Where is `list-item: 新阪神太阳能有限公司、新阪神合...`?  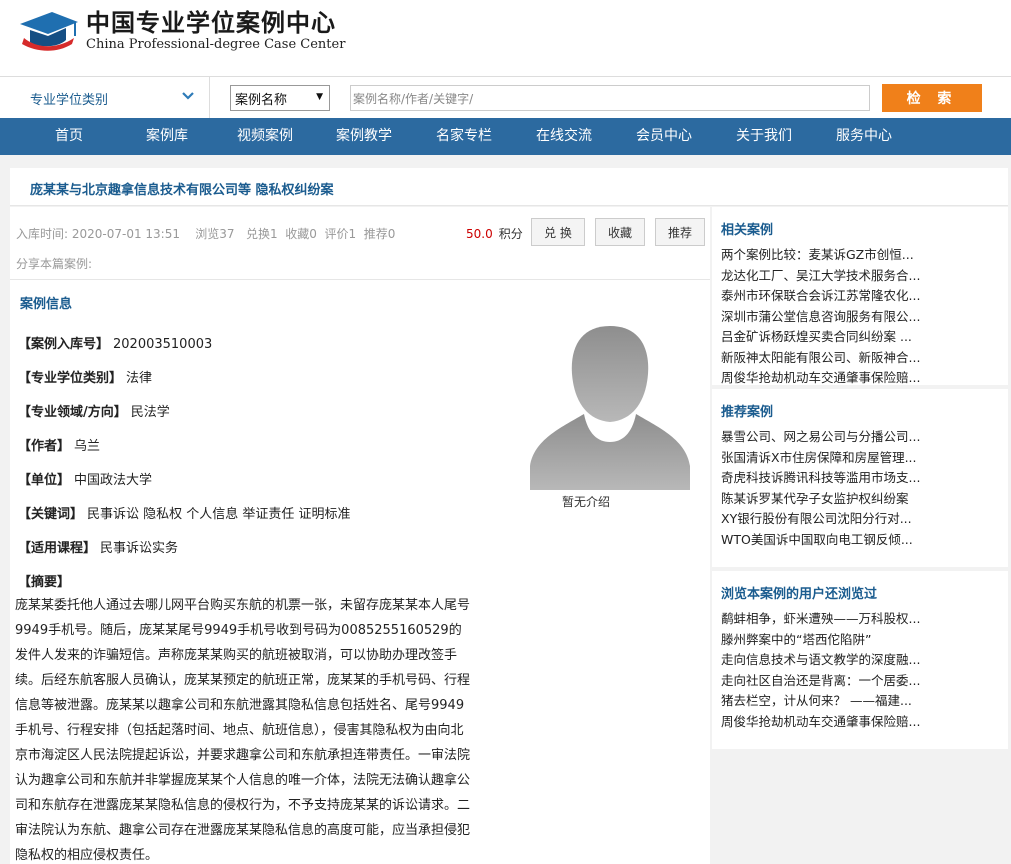 list-item: 新阪神太阳能有限公司、新阪神合... is located at coordinates (861, 358).